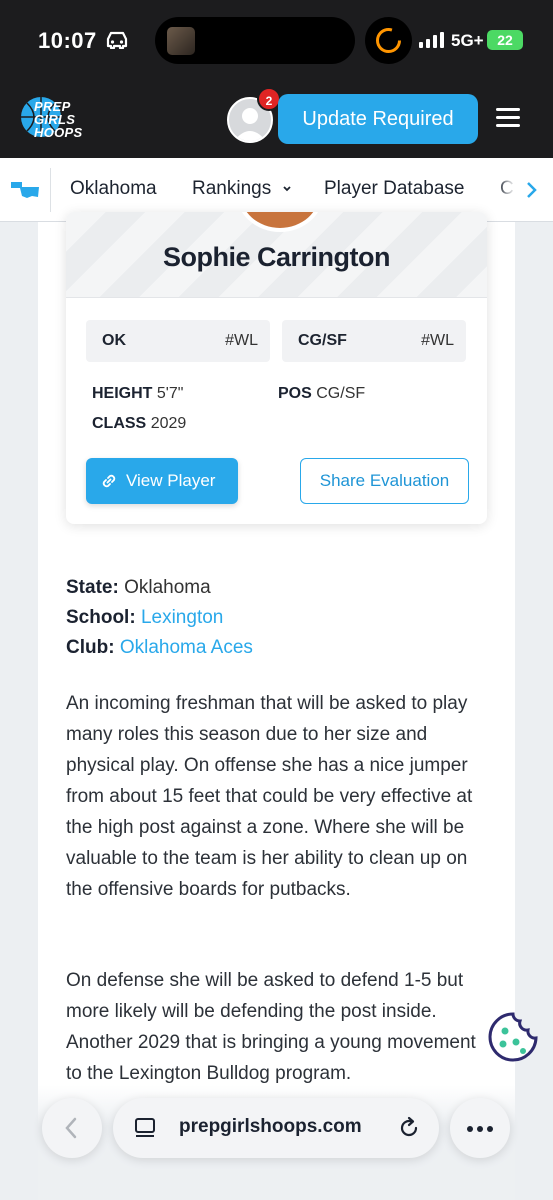 The width and height of the screenshot is (553, 1200). Describe the element at coordinates (117, 40) in the screenshot. I see `car-icon` at that location.